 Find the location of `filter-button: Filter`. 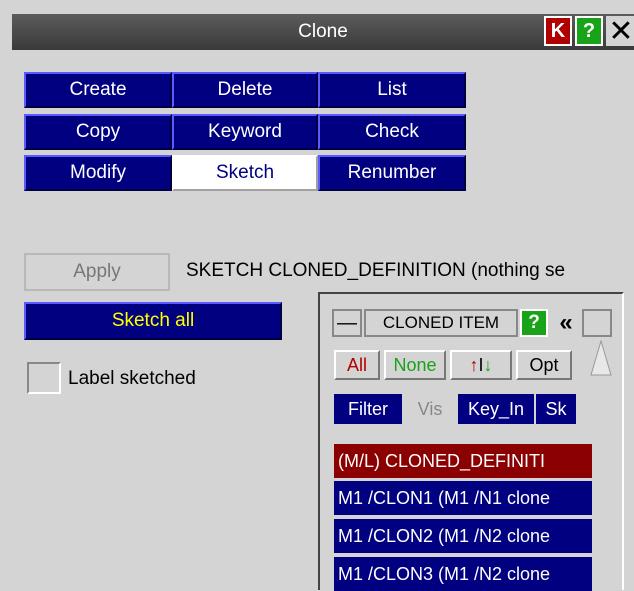

filter-button: Filter is located at coordinates (368, 409).